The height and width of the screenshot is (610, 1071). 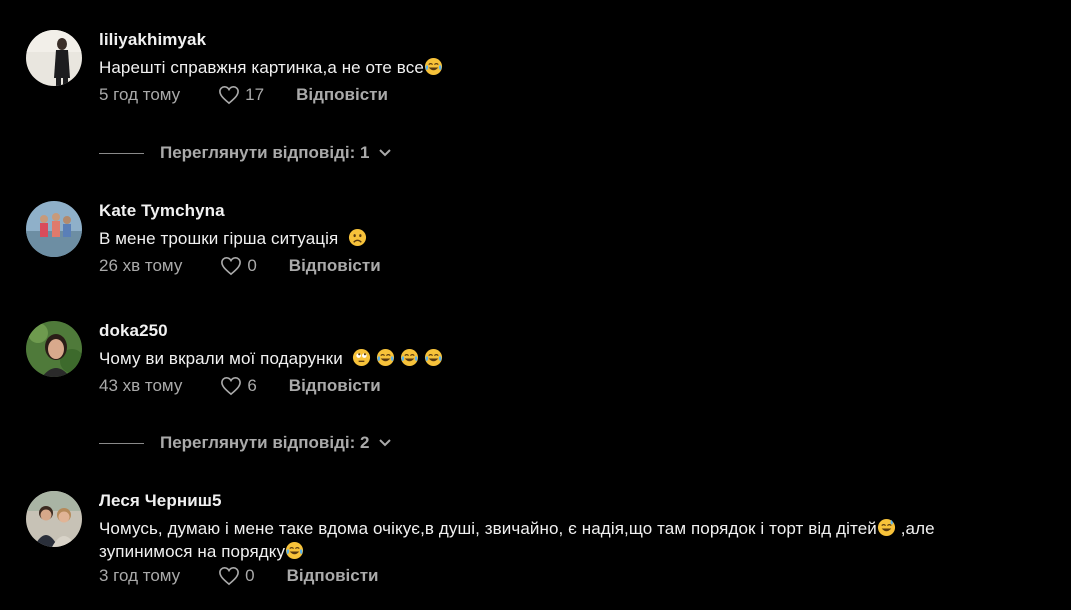 What do you see at coordinates (141, 385) in the screenshot?
I see `comment-timestamp: 43 хв тому` at bounding box center [141, 385].